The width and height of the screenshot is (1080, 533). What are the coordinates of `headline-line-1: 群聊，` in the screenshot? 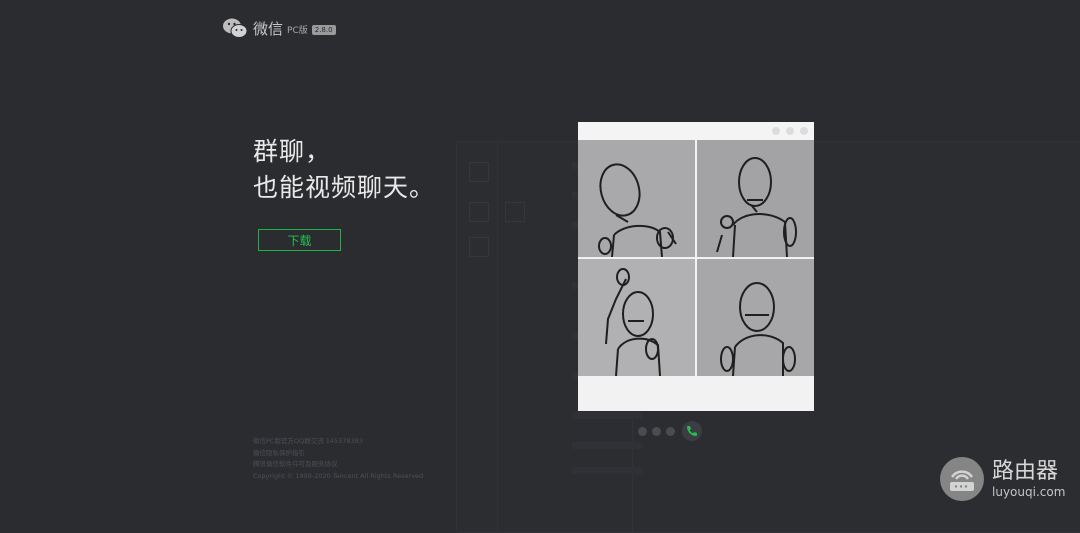 It's located at (292, 151).